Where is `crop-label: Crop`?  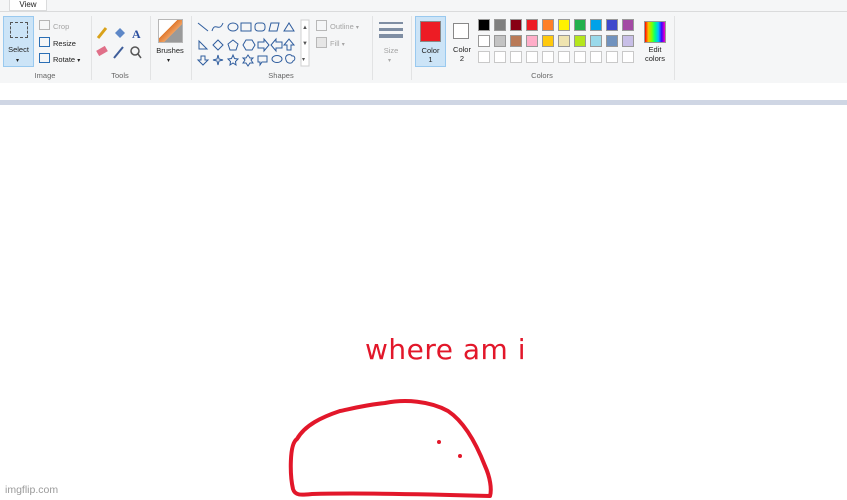
crop-label: Crop is located at coordinates (61, 26).